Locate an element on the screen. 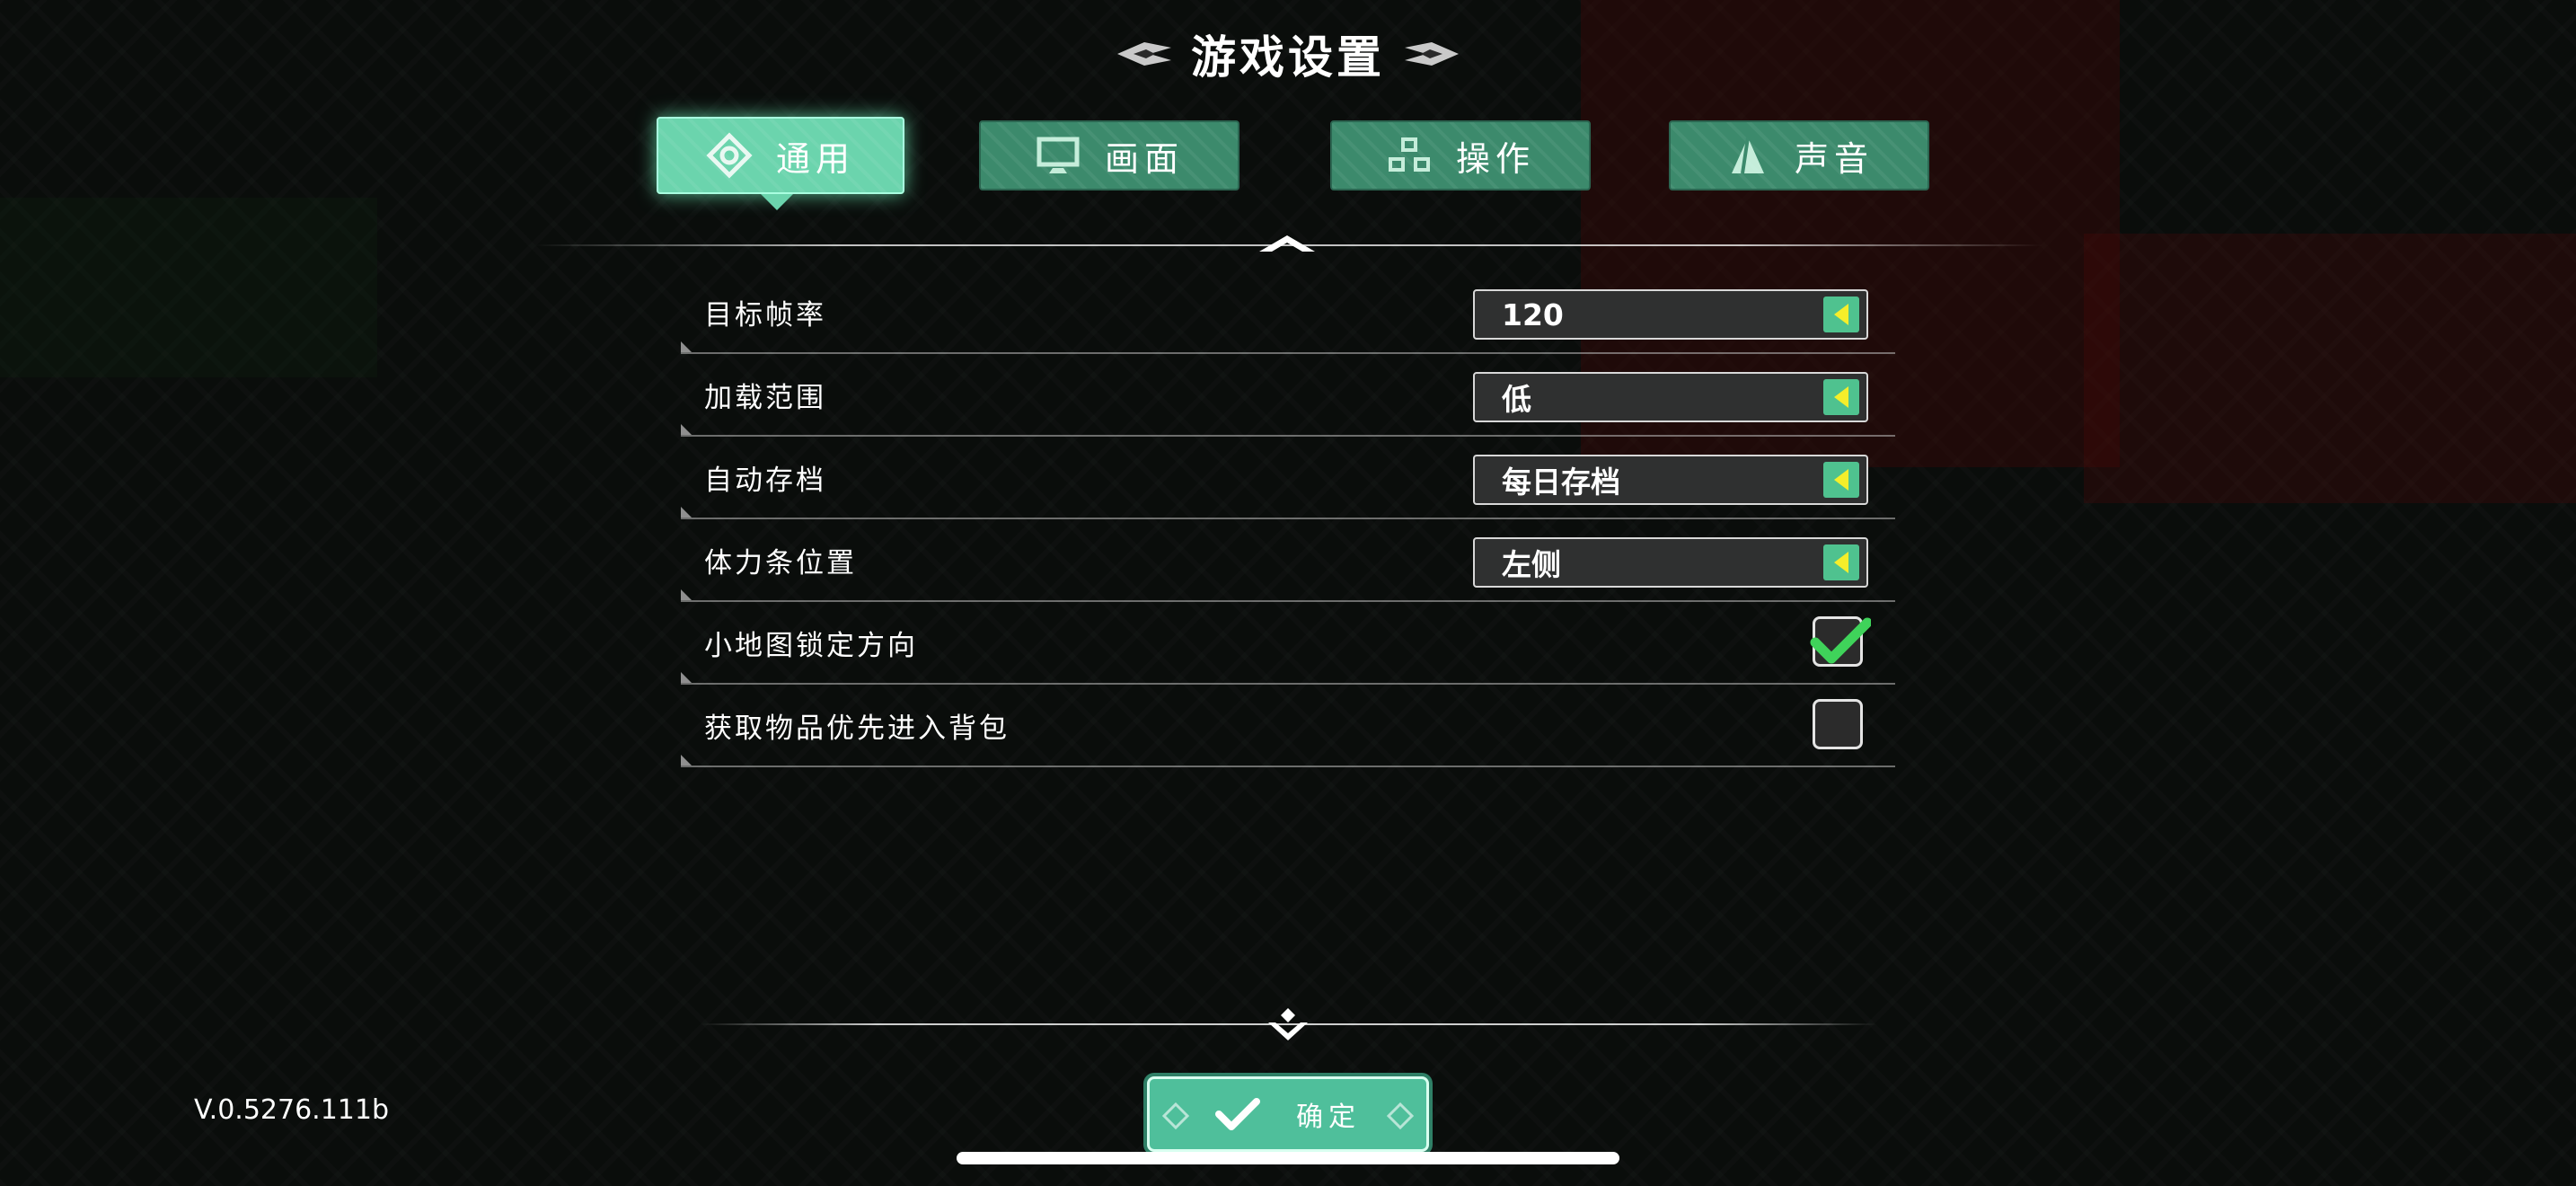  tab-general: 通用 is located at coordinates (780, 155).